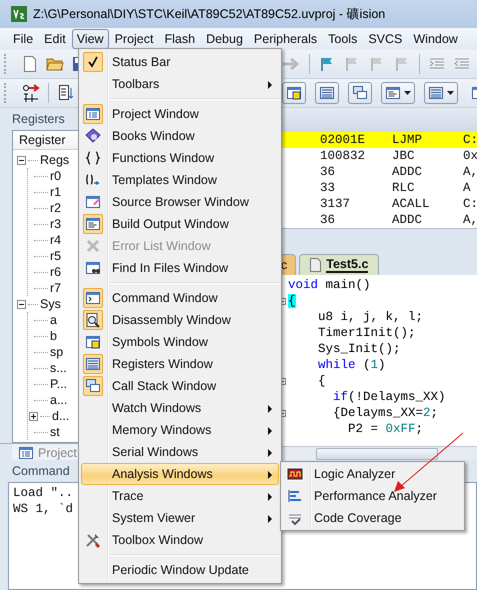  Describe the element at coordinates (180, 298) in the screenshot. I see `menu-item: Command Window` at that location.